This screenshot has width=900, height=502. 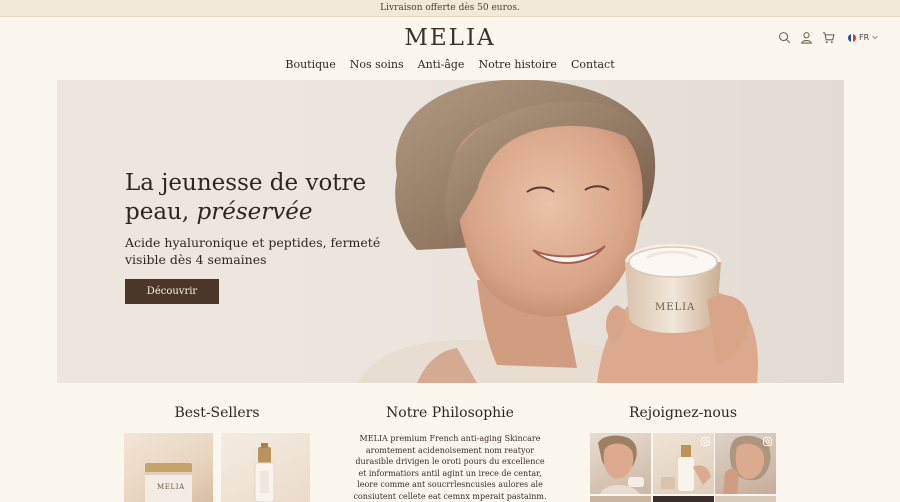 I want to click on cart-icon, so click(x=828, y=37).